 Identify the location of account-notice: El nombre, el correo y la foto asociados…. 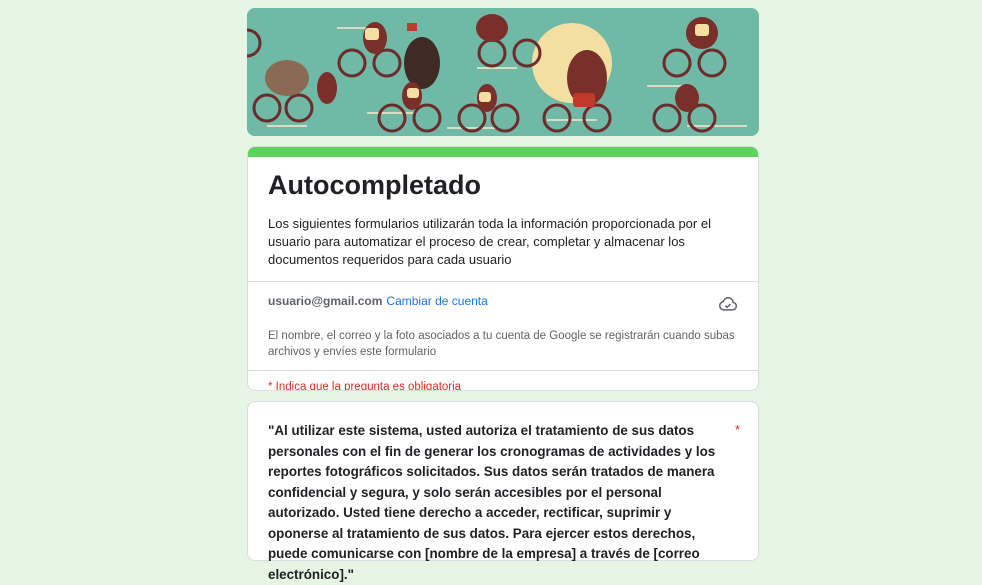
(501, 344).